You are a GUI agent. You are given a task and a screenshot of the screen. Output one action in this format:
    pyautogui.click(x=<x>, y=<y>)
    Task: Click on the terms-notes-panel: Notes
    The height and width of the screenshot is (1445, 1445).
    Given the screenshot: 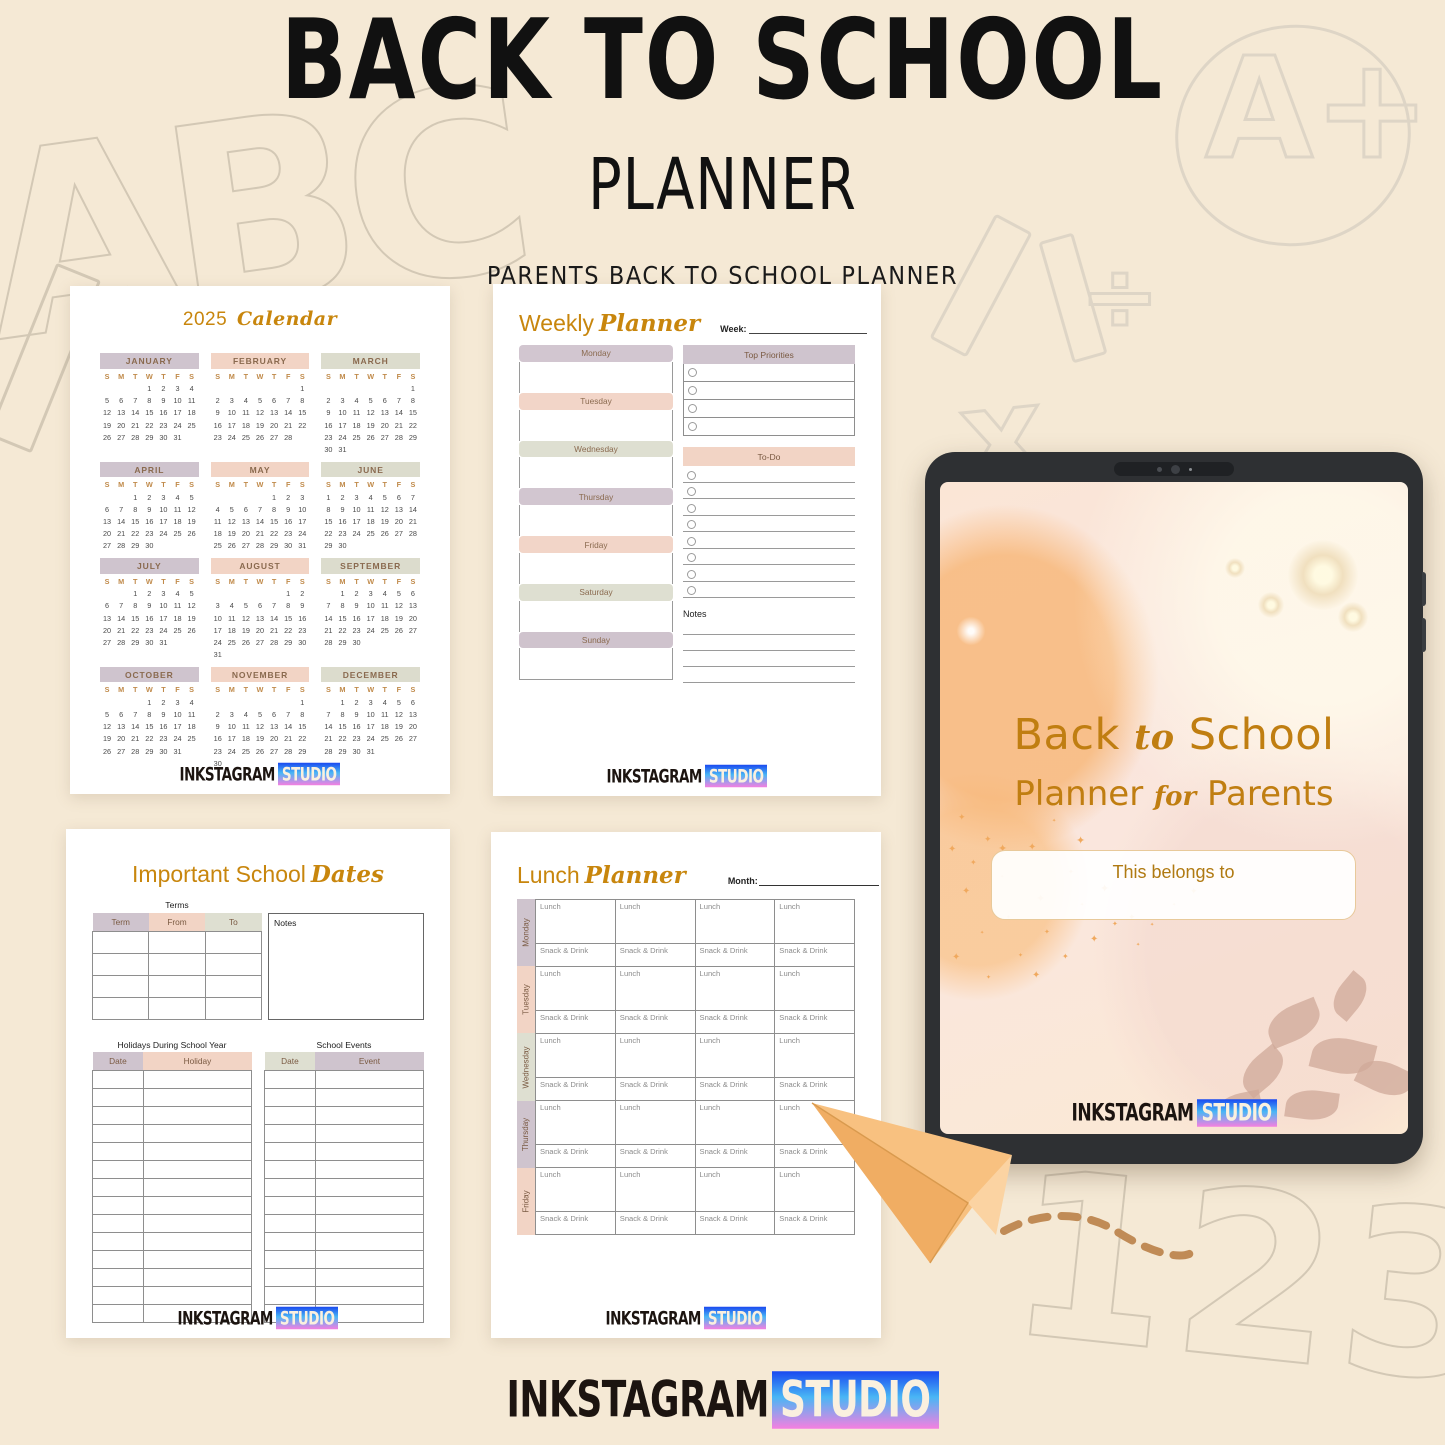 What is the action you would take?
    pyautogui.click(x=346, y=966)
    